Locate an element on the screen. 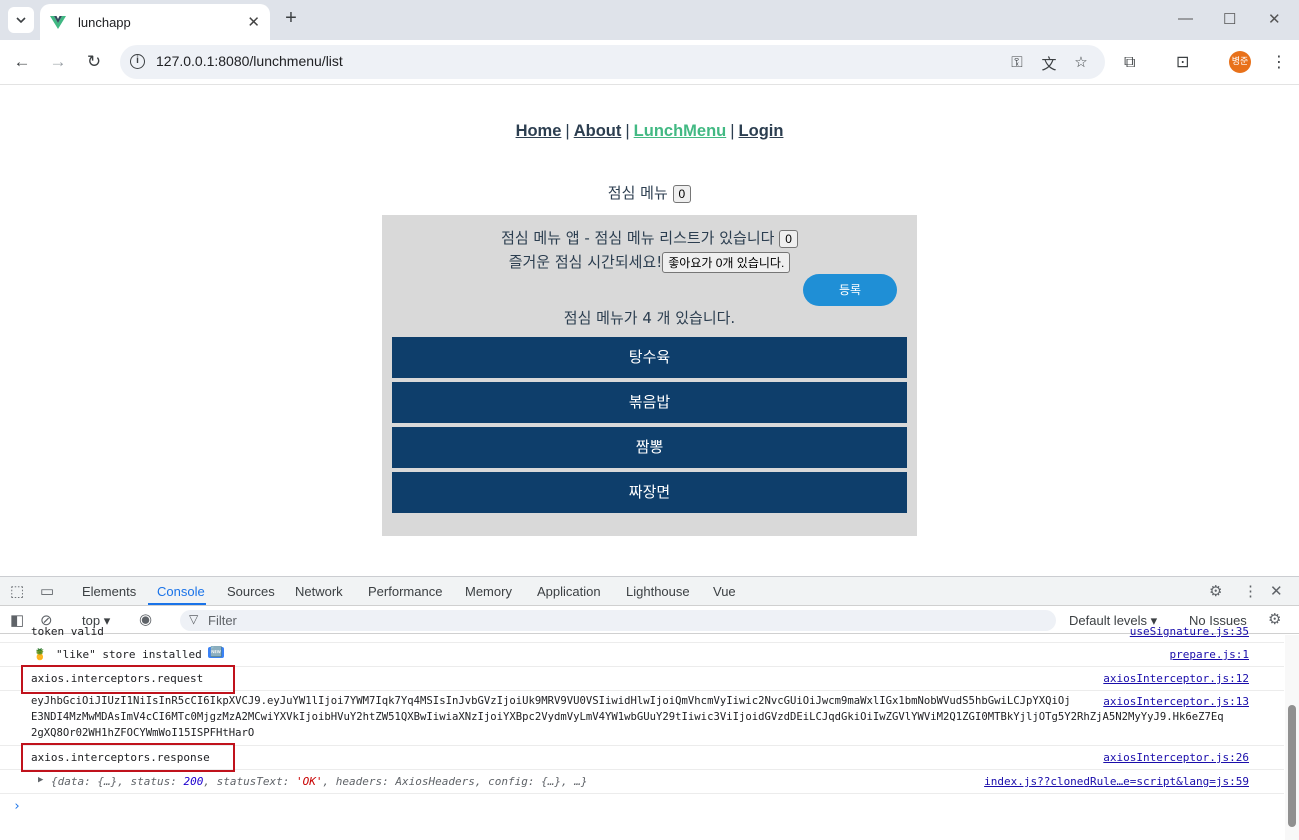  main-nav: Home | About | LunchMenu | Login is located at coordinates (649, 131).